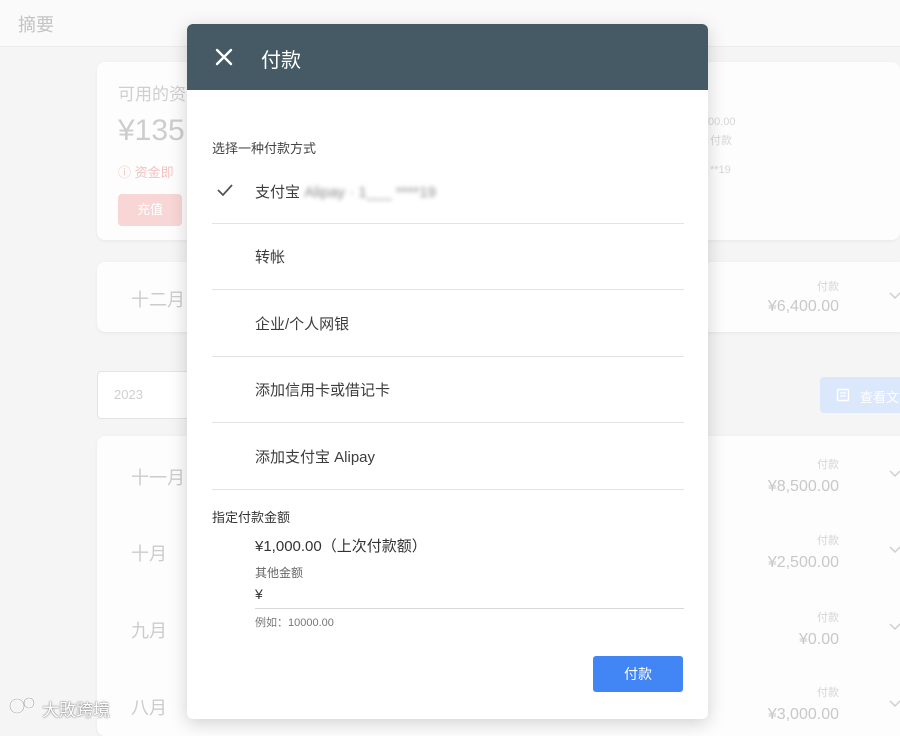 The image size is (900, 736). Describe the element at coordinates (370, 192) in the screenshot. I see `masked-account: Alipay · 1___ ****19` at that location.